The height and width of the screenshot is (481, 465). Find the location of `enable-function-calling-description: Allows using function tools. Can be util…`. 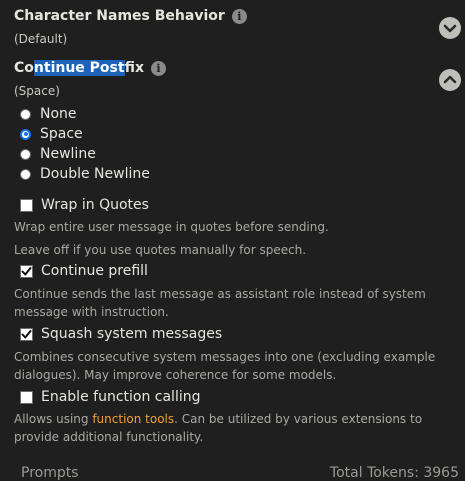

enable-function-calling-description: Allows using function tools. Can be util… is located at coordinates (229, 428).